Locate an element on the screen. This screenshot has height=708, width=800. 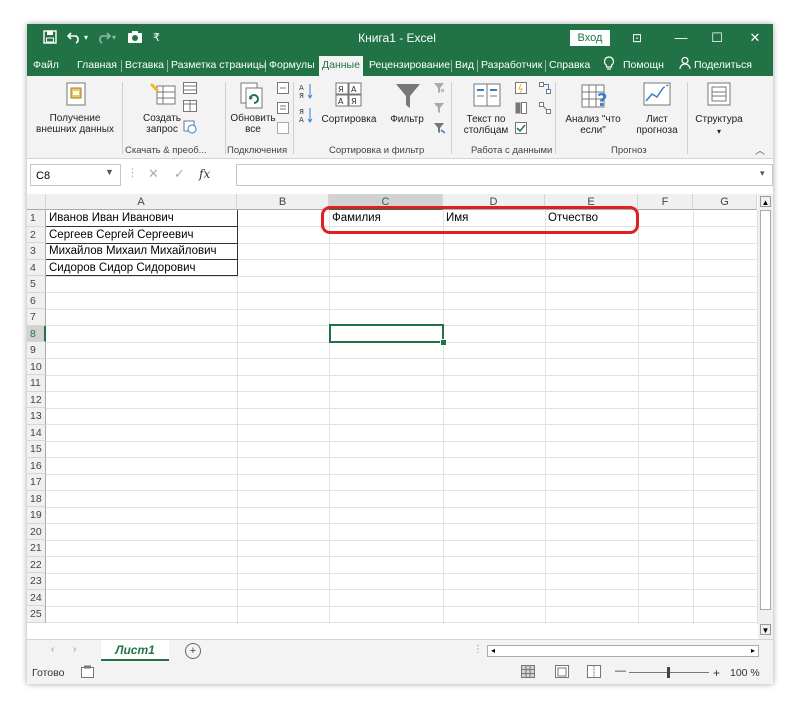
clear-filter-icon is located at coordinates (439, 88).